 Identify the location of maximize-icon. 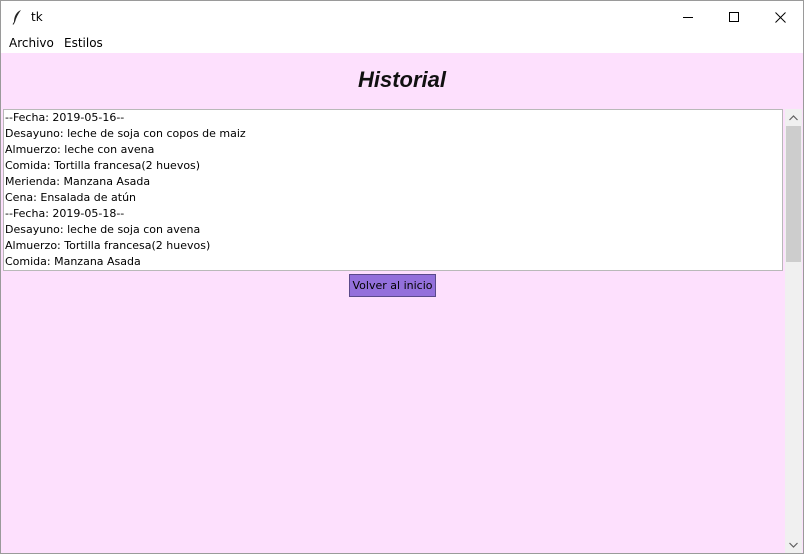
(734, 17).